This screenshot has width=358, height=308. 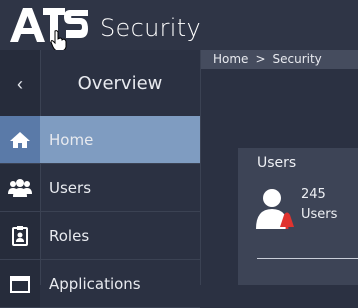 What do you see at coordinates (319, 214) in the screenshot?
I see `user-count-label: Users` at bounding box center [319, 214].